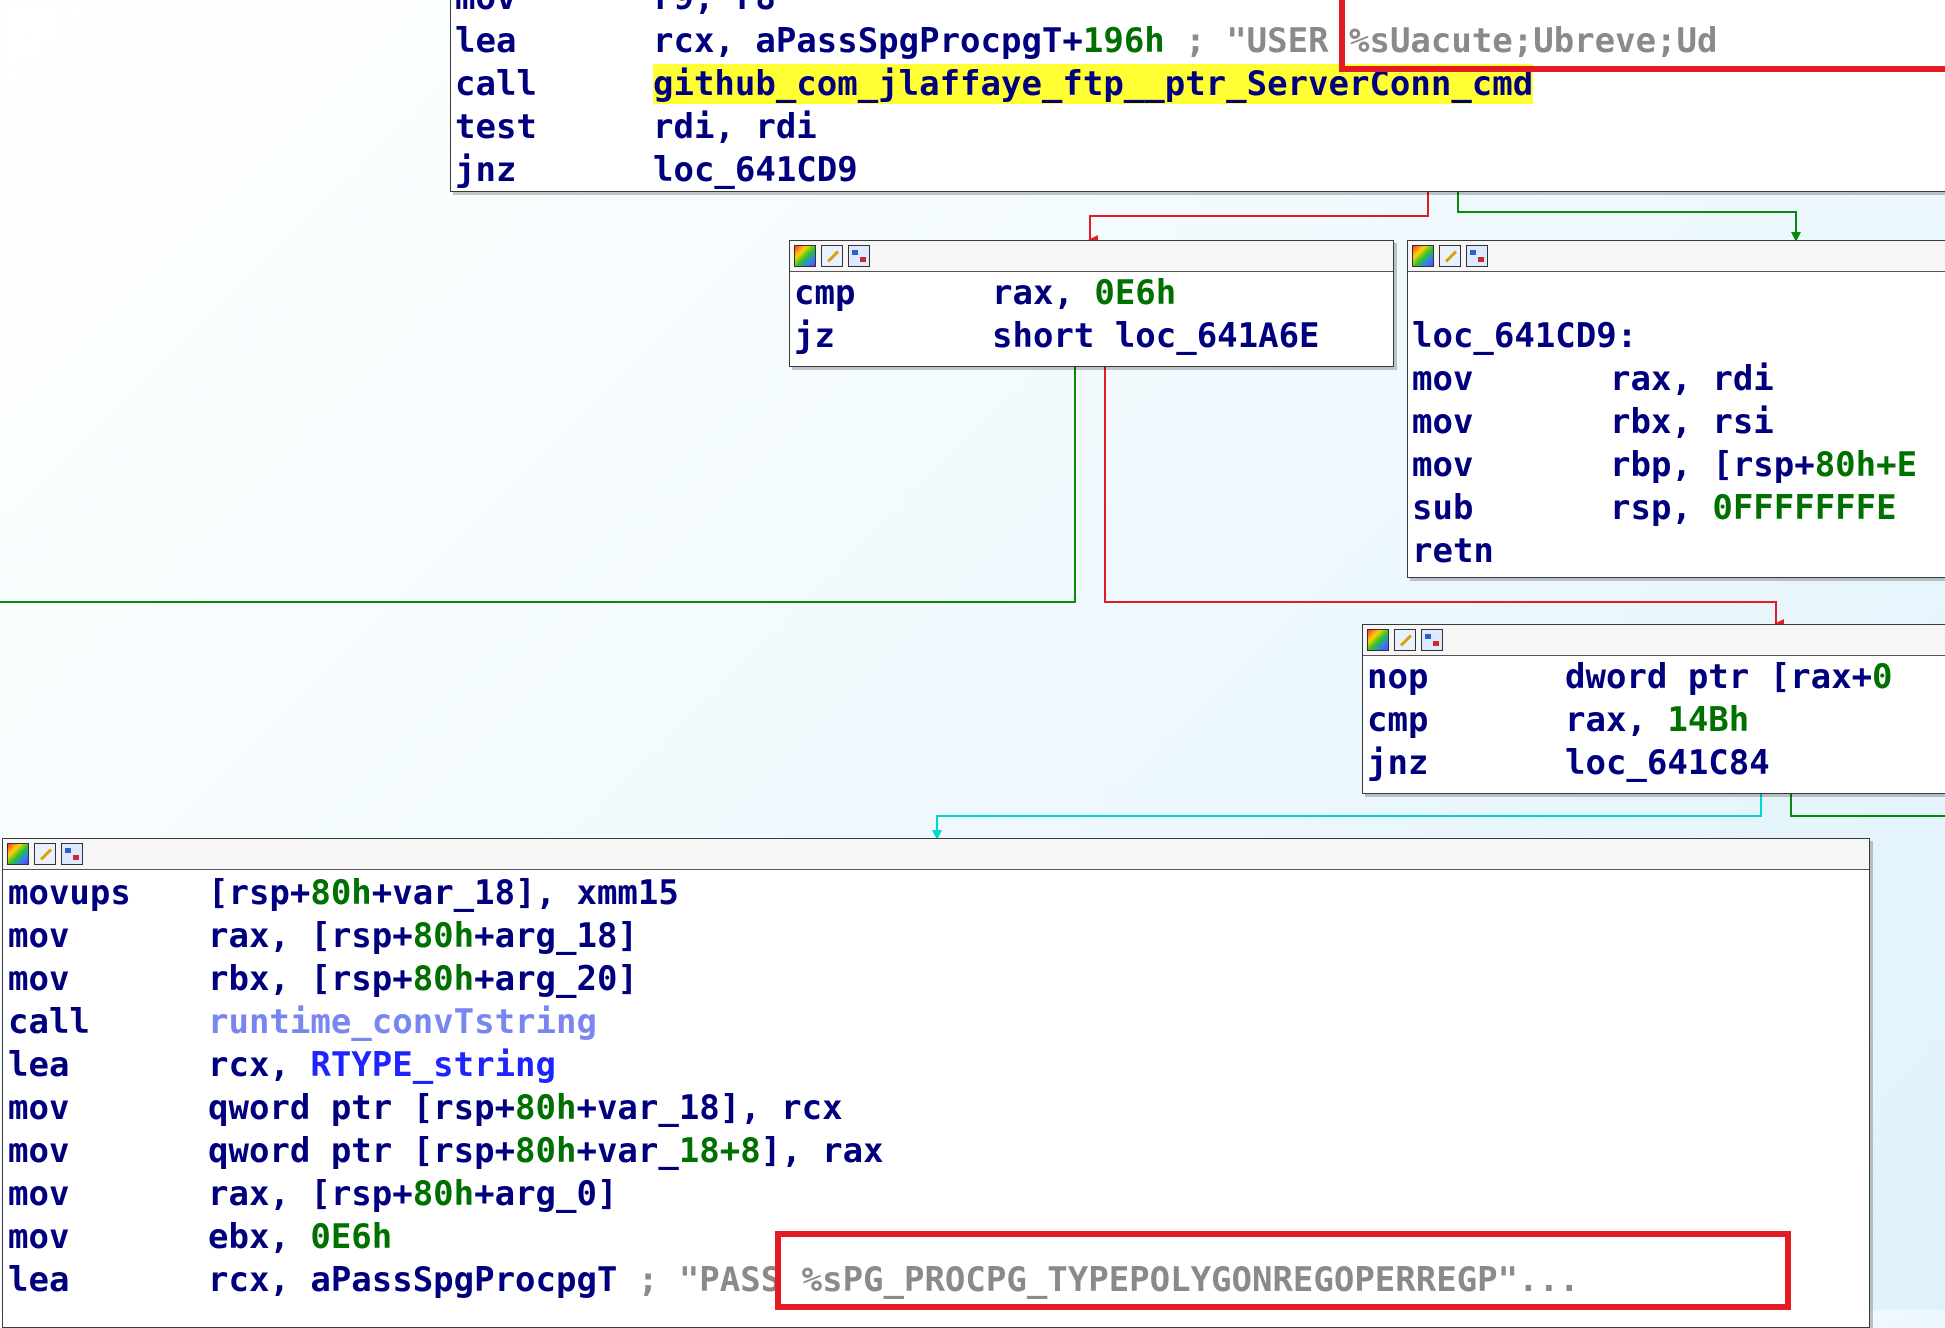 This screenshot has width=1945, height=1328. I want to click on jump-target: short loc_641A6E, so click(1156, 336).